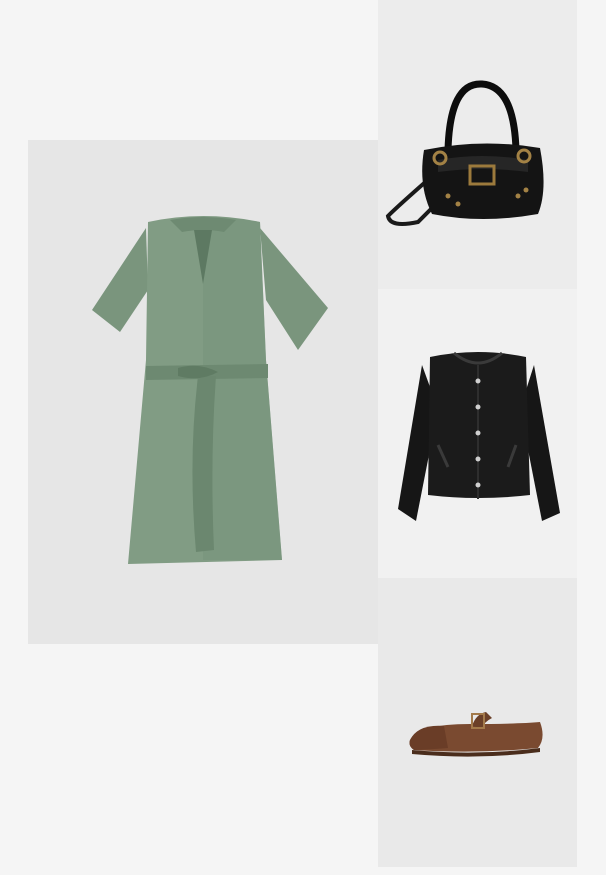  Describe the element at coordinates (476, 734) in the screenshot. I see `shoe-image` at that location.